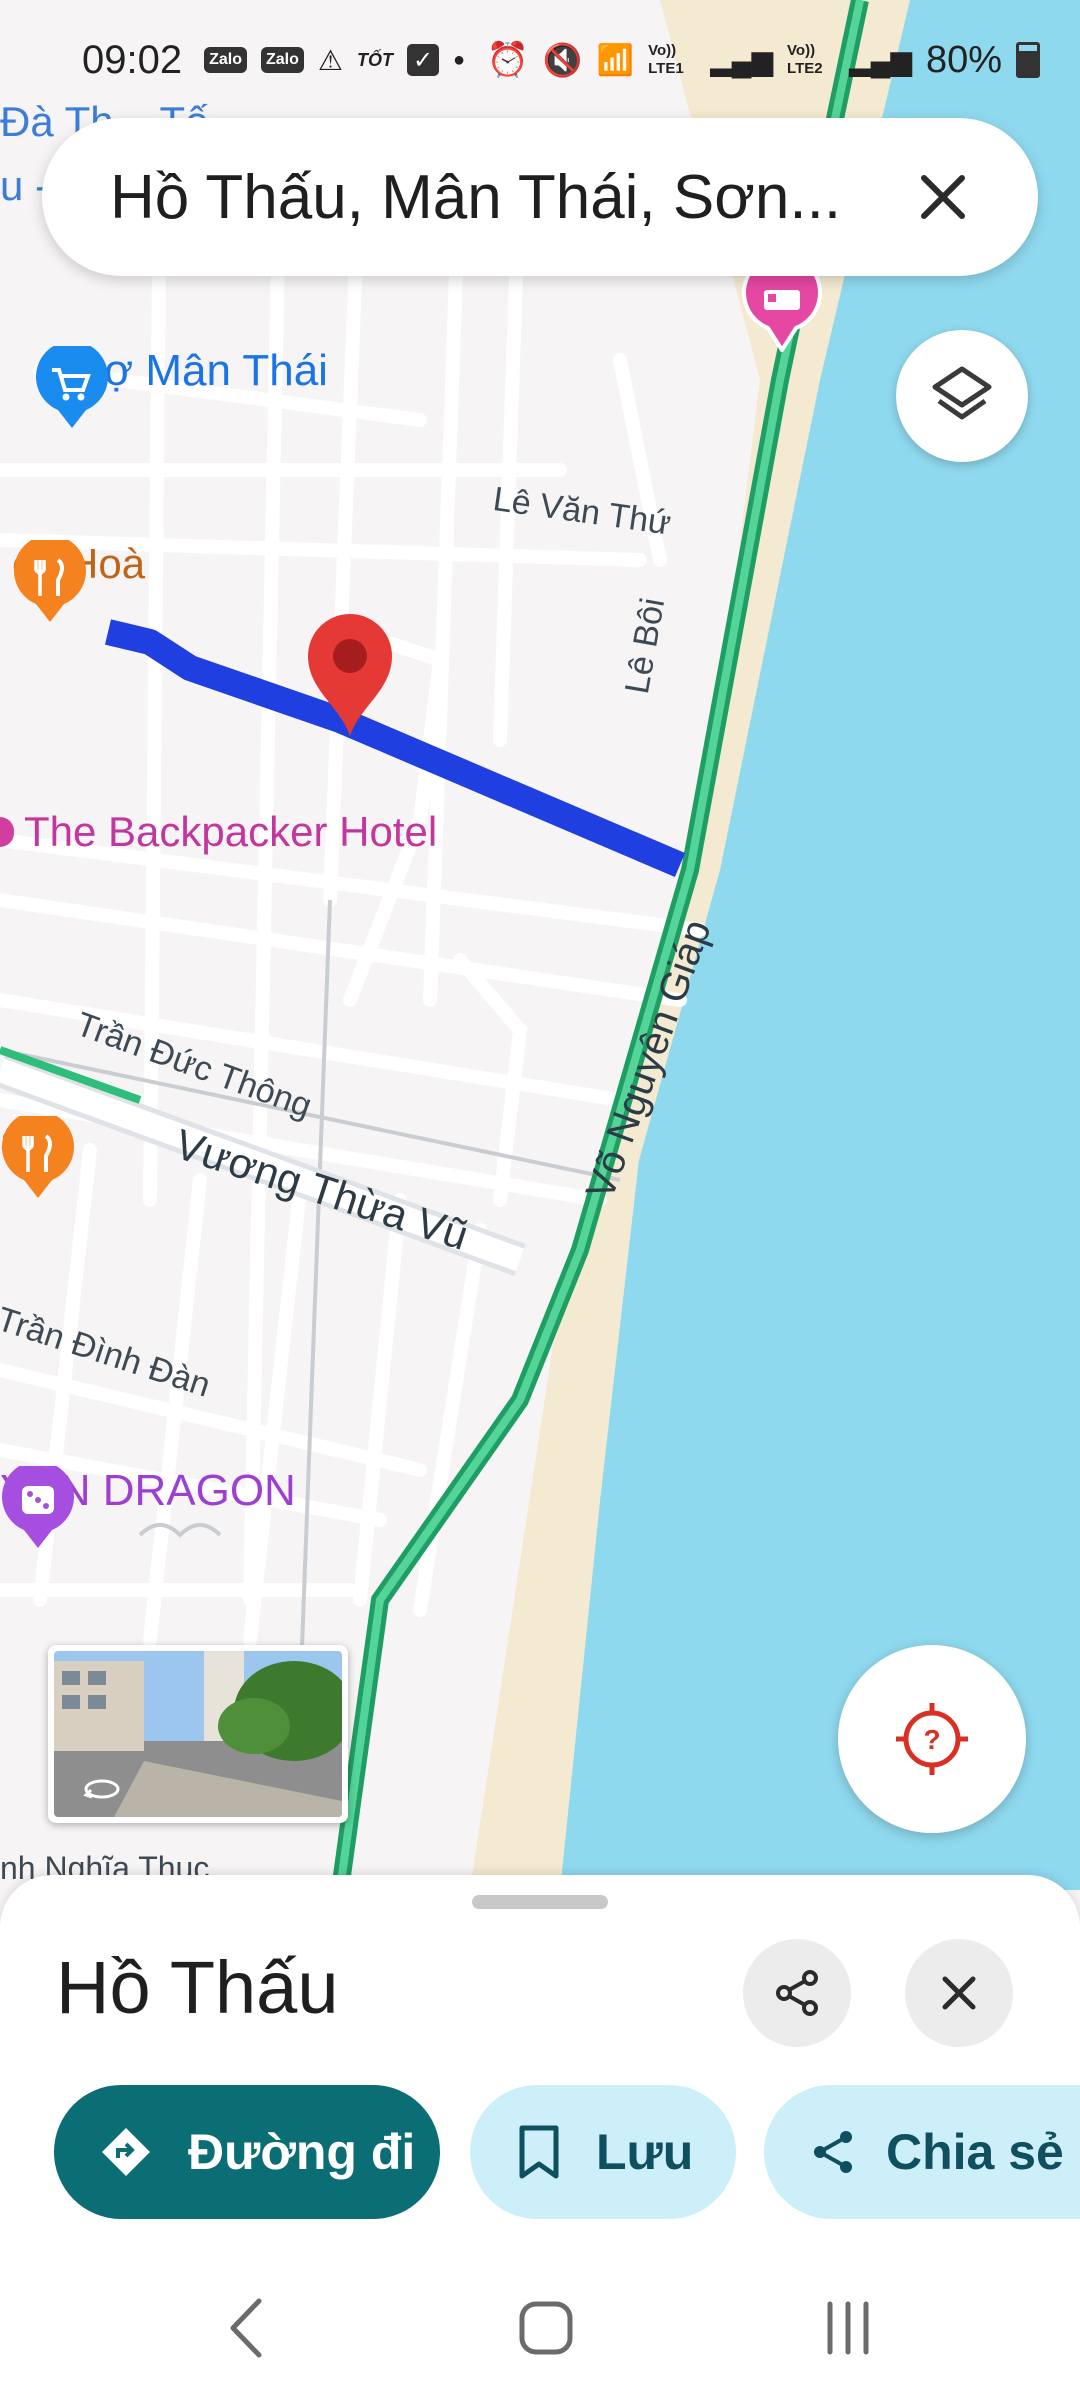  What do you see at coordinates (330, 60) in the screenshot?
I see `warning-icon: ⚠` at bounding box center [330, 60].